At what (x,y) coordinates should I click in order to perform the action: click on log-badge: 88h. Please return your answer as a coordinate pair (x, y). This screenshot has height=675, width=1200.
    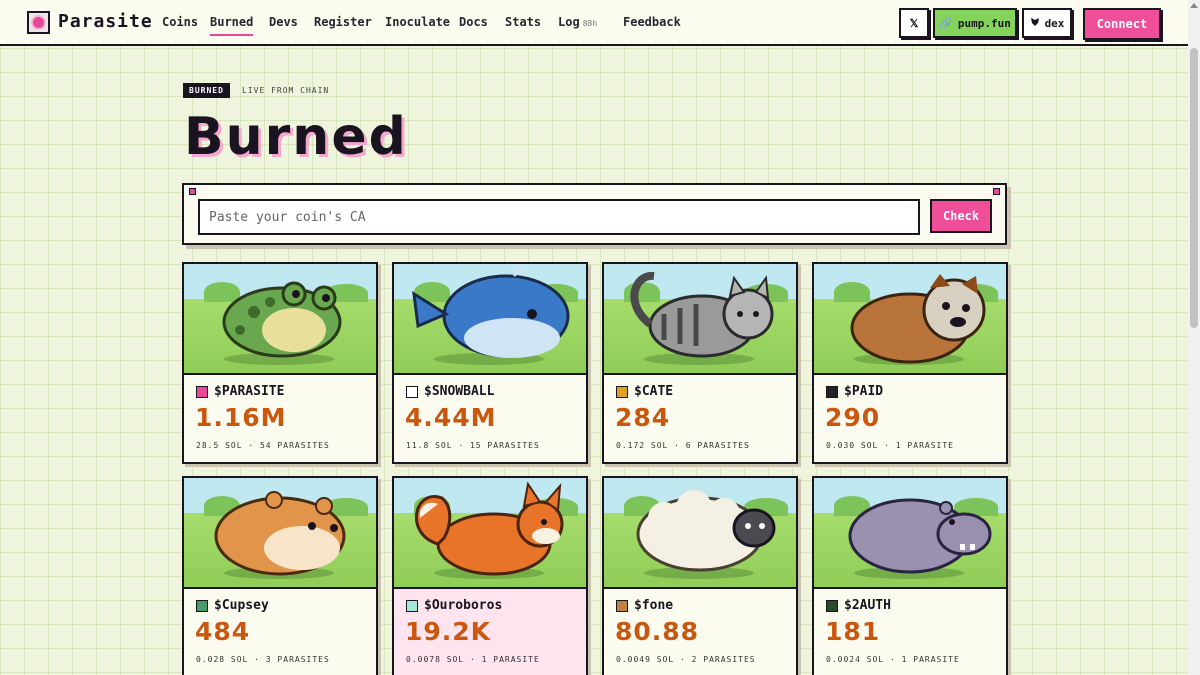
    Looking at the image, I should click on (590, 23).